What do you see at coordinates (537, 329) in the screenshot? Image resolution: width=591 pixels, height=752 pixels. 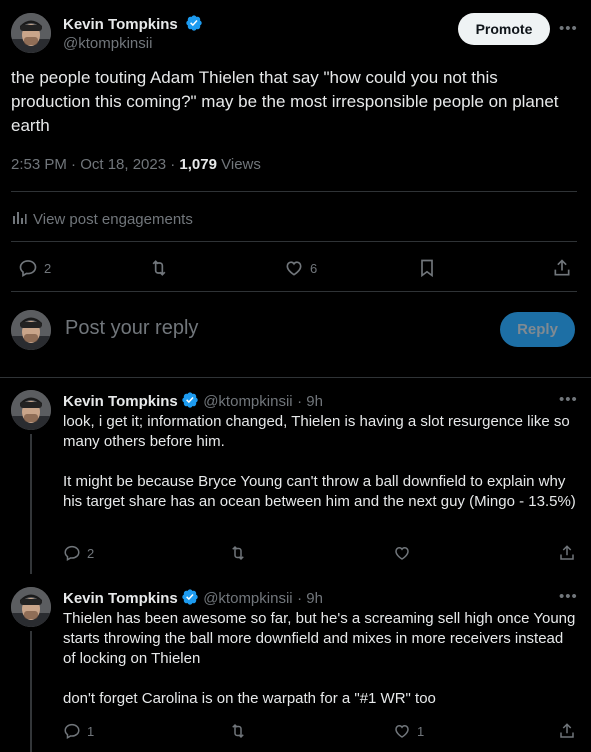 I see `reply-button: Reply` at bounding box center [537, 329].